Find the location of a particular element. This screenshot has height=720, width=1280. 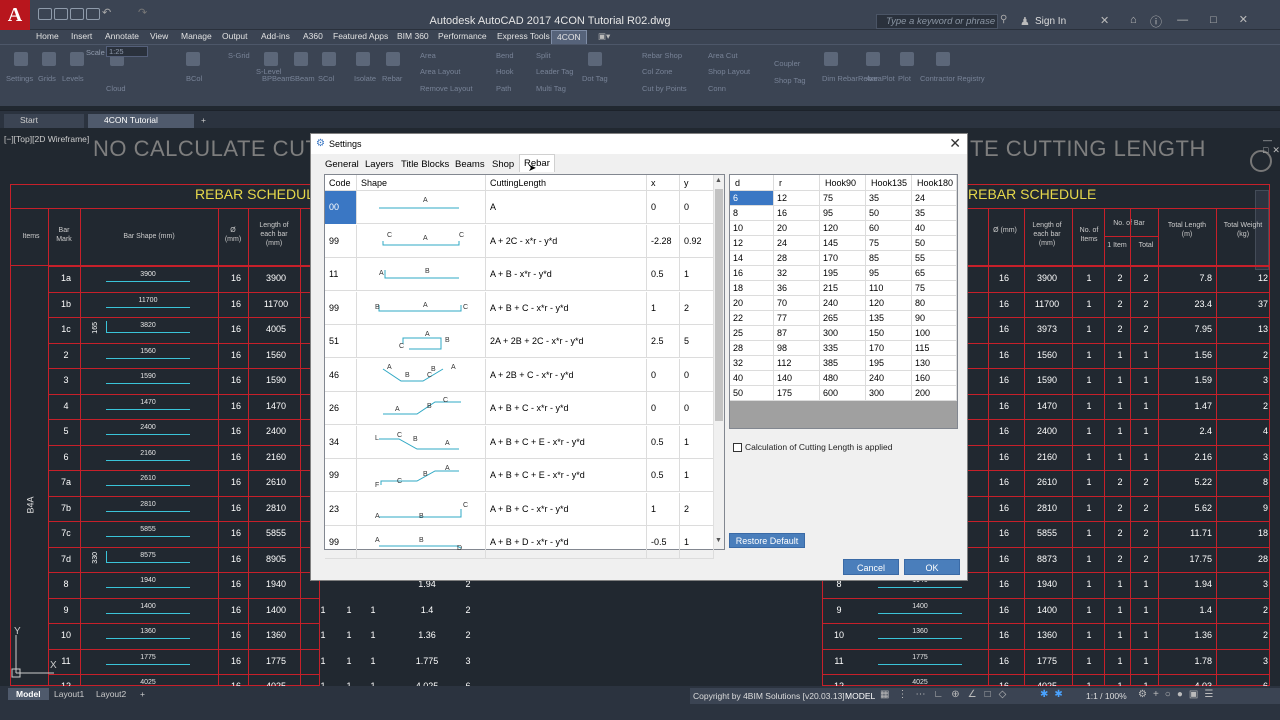

shape-table-row: 46 A B C B A A + 2B + C - x*r - y*d 0 0 is located at coordinates (519, 375).